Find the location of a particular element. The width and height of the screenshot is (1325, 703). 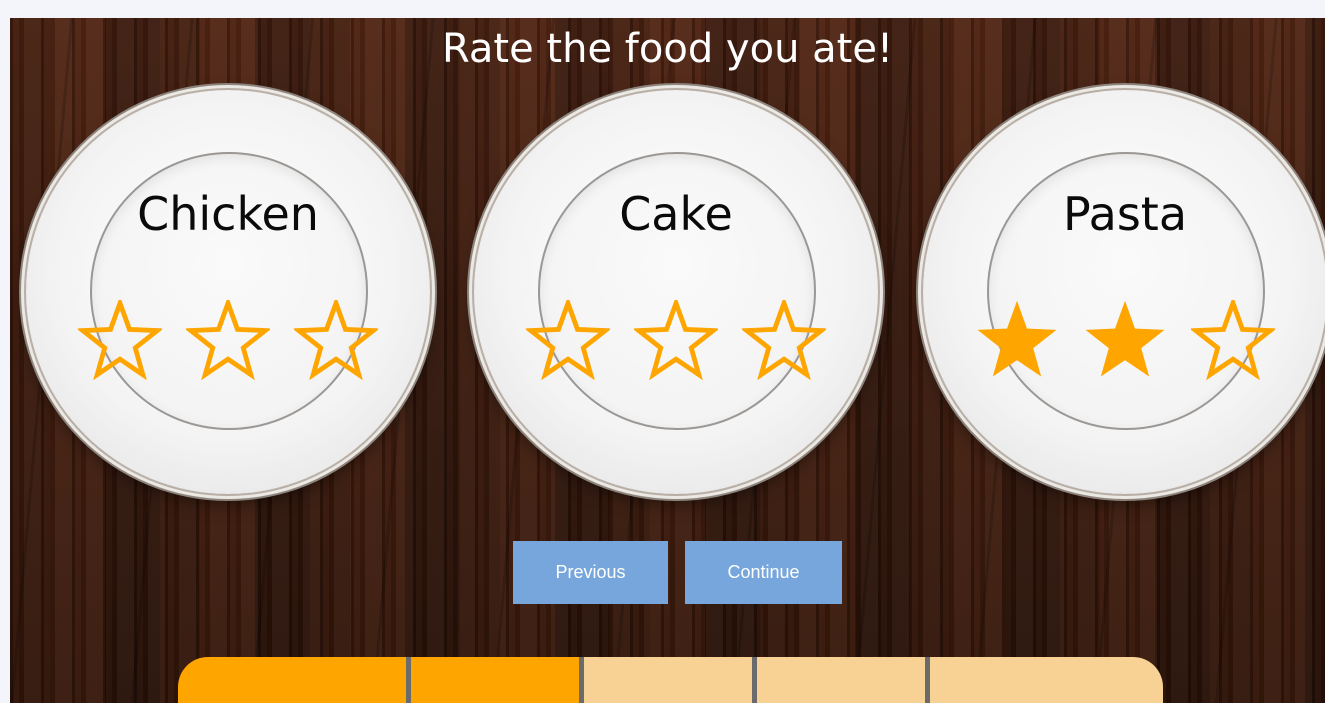

progress-bar is located at coordinates (670, 680).